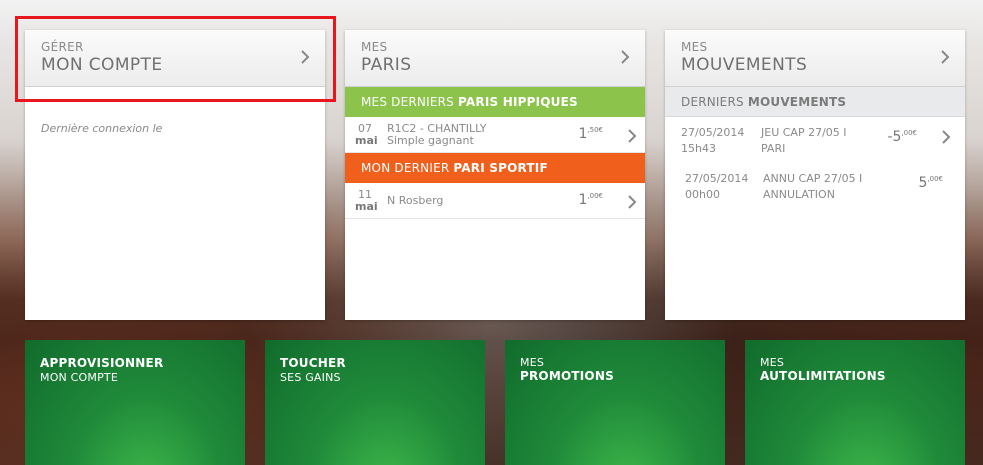 The image size is (983, 465). What do you see at coordinates (702, 194) in the screenshot?
I see `movement-time: 00h00` at bounding box center [702, 194].